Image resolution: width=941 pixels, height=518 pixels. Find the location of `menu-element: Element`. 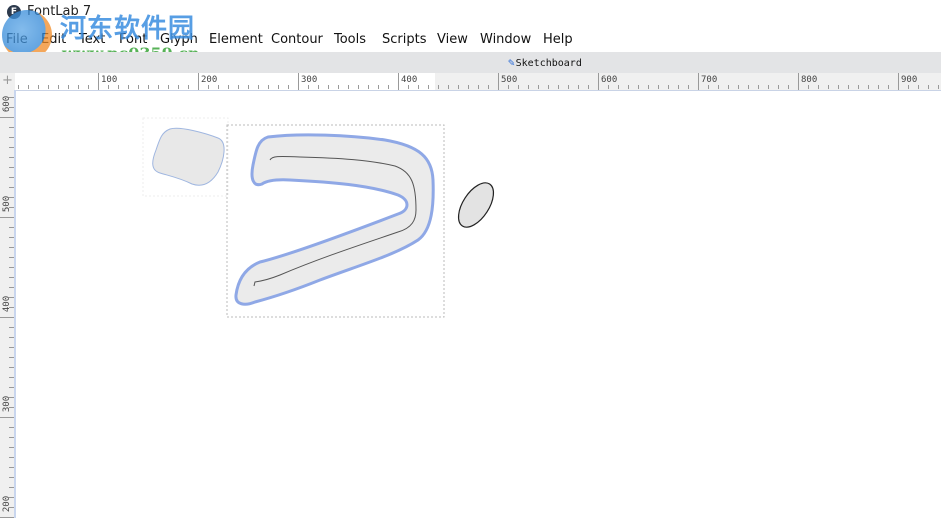

menu-element: Element is located at coordinates (236, 39).